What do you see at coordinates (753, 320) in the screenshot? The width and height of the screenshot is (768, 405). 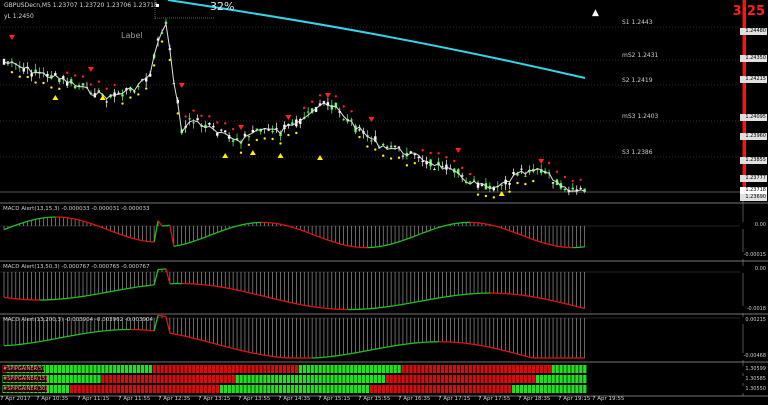 I see `indicator-scale-top: 0.00215` at bounding box center [753, 320].